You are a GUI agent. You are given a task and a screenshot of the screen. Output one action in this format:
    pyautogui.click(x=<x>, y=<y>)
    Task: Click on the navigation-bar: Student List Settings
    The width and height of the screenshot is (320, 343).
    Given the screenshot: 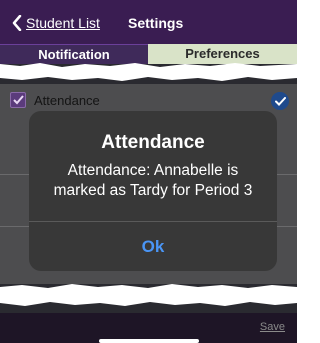 What is the action you would take?
    pyautogui.click(x=148, y=22)
    